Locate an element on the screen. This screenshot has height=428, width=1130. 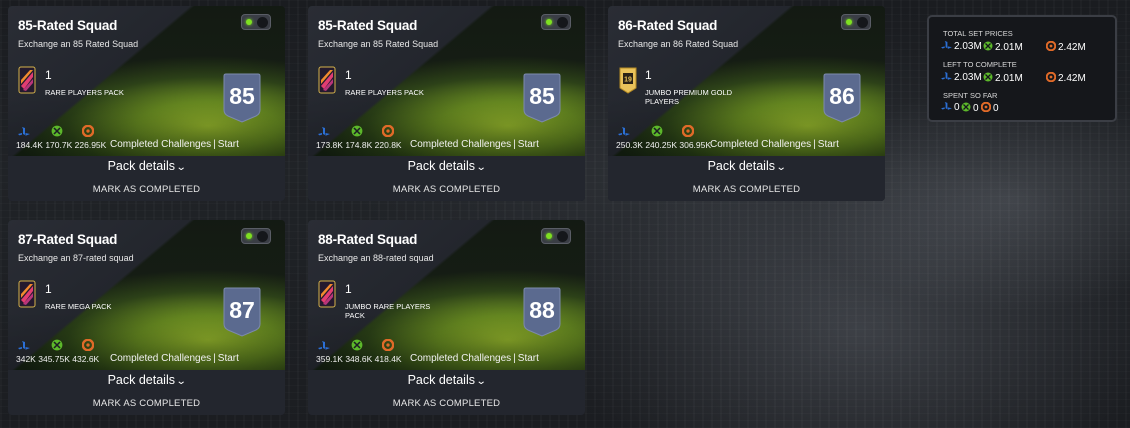
rating-badge: 86 is located at coordinates (842, 98).